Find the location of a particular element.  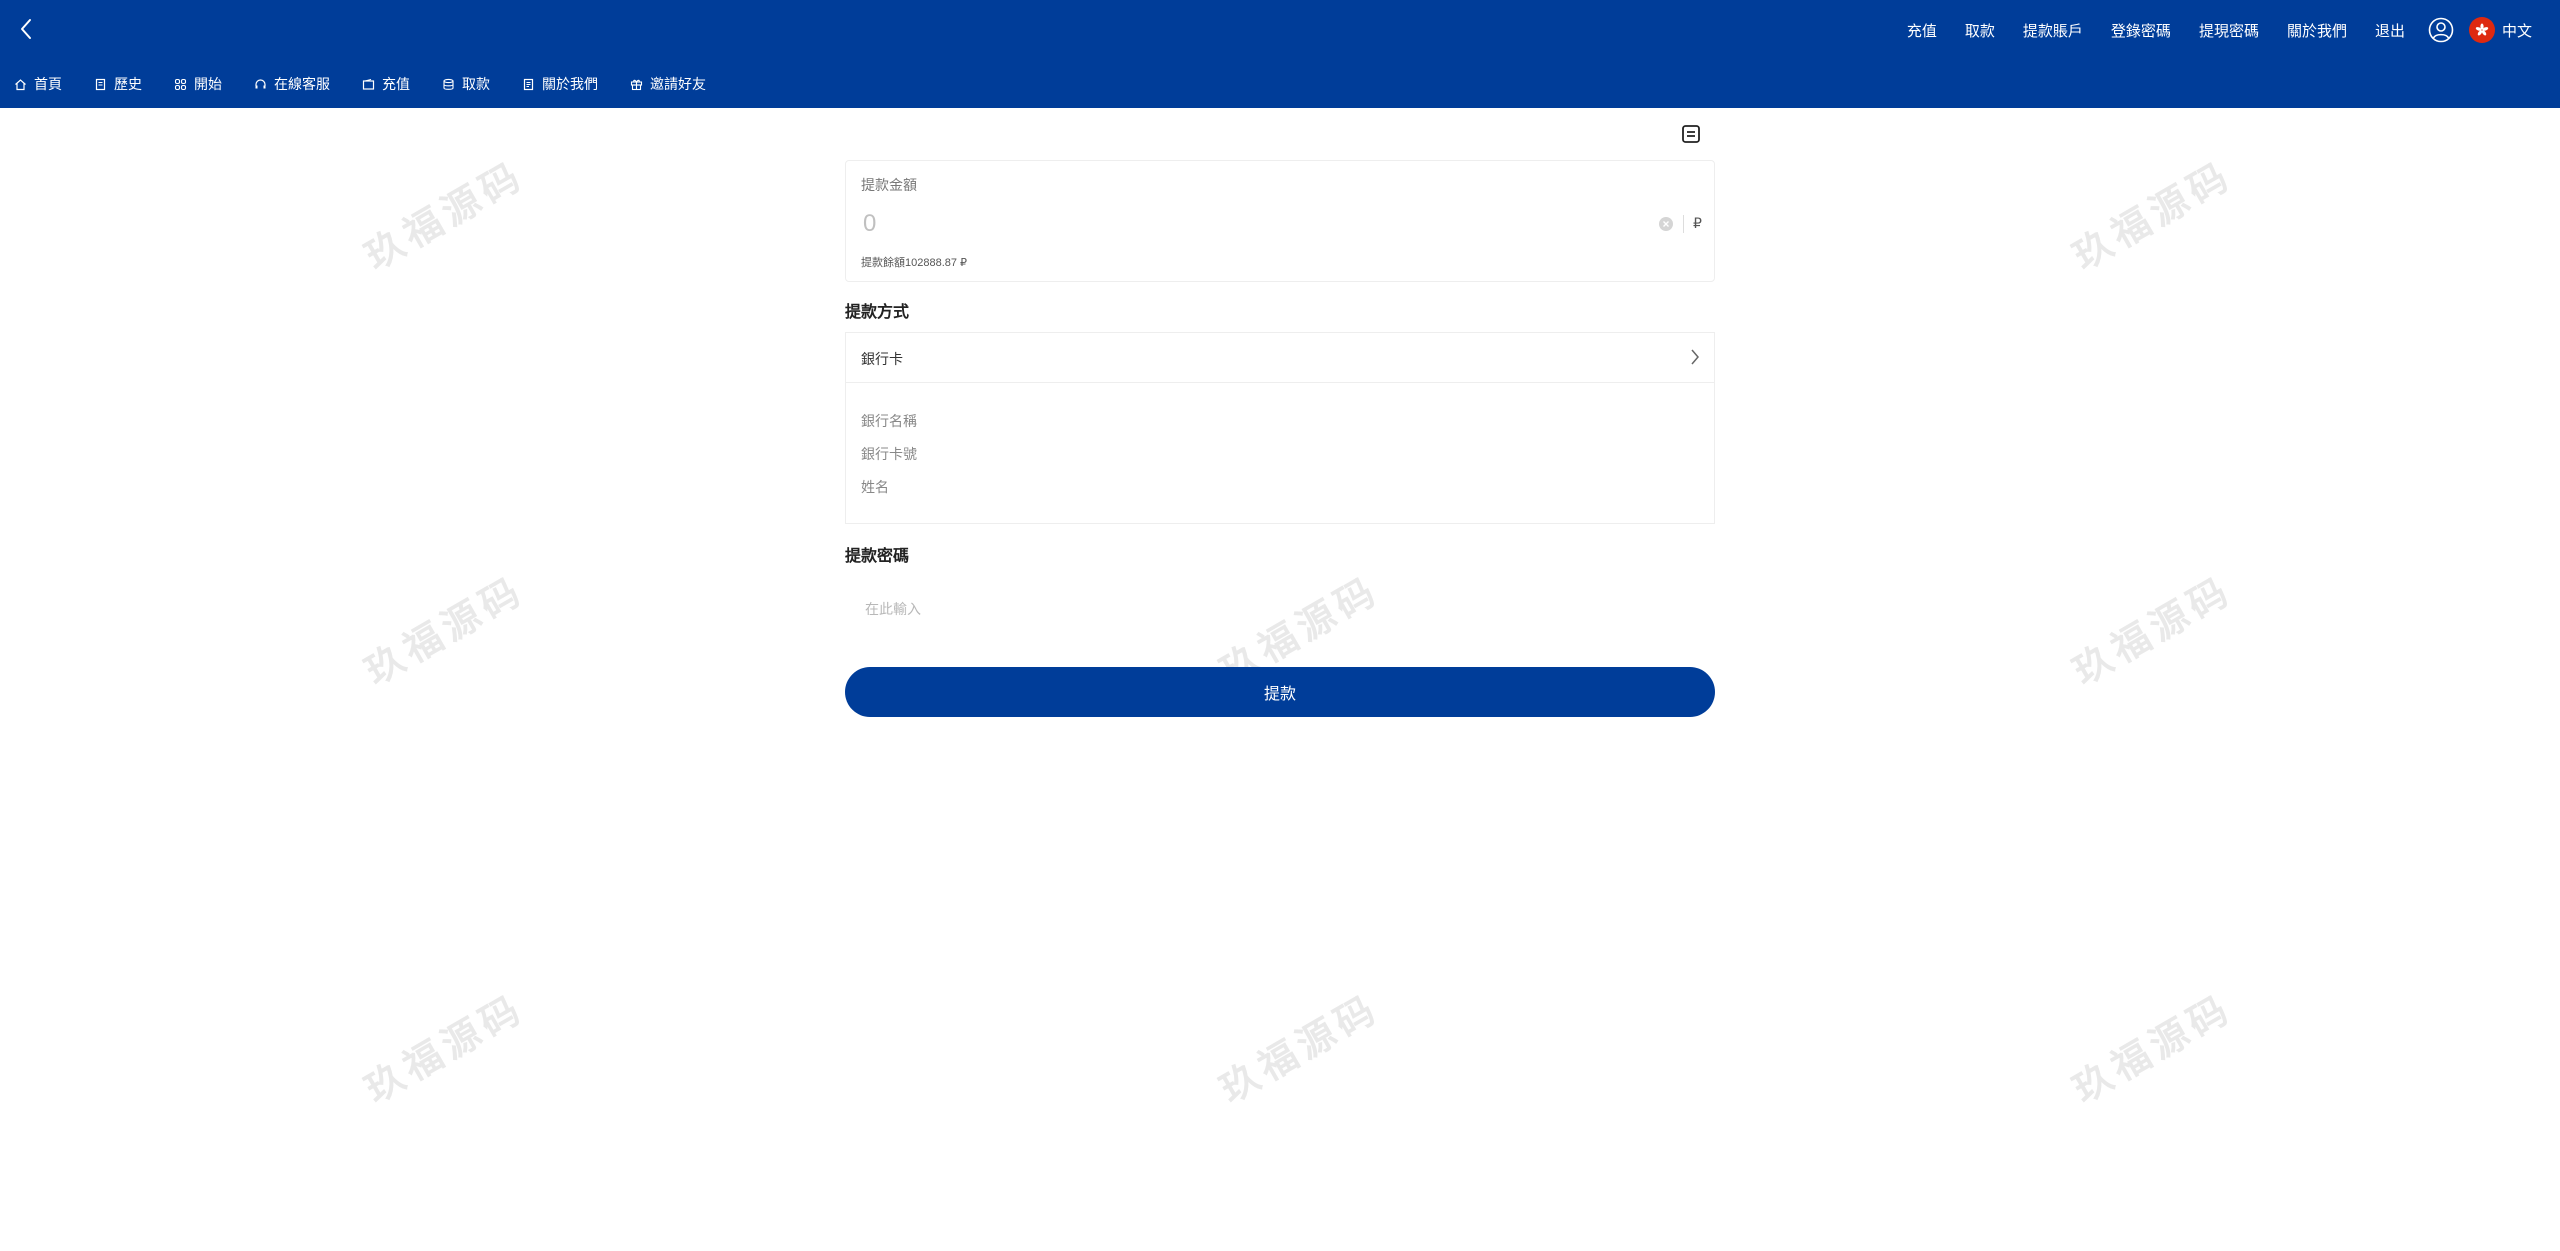

top-link-logout: 退出 is located at coordinates (2390, 30).